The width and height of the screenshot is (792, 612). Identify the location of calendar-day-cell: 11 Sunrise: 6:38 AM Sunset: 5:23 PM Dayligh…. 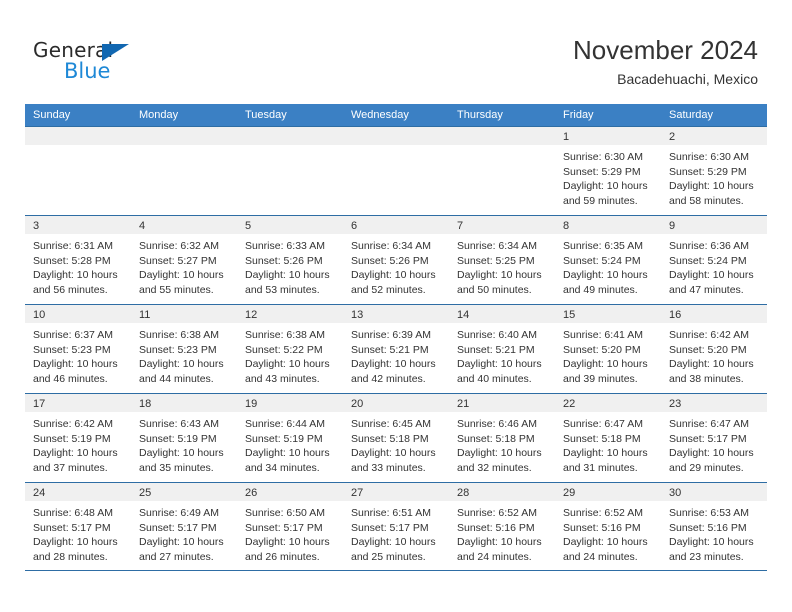
(184, 349).